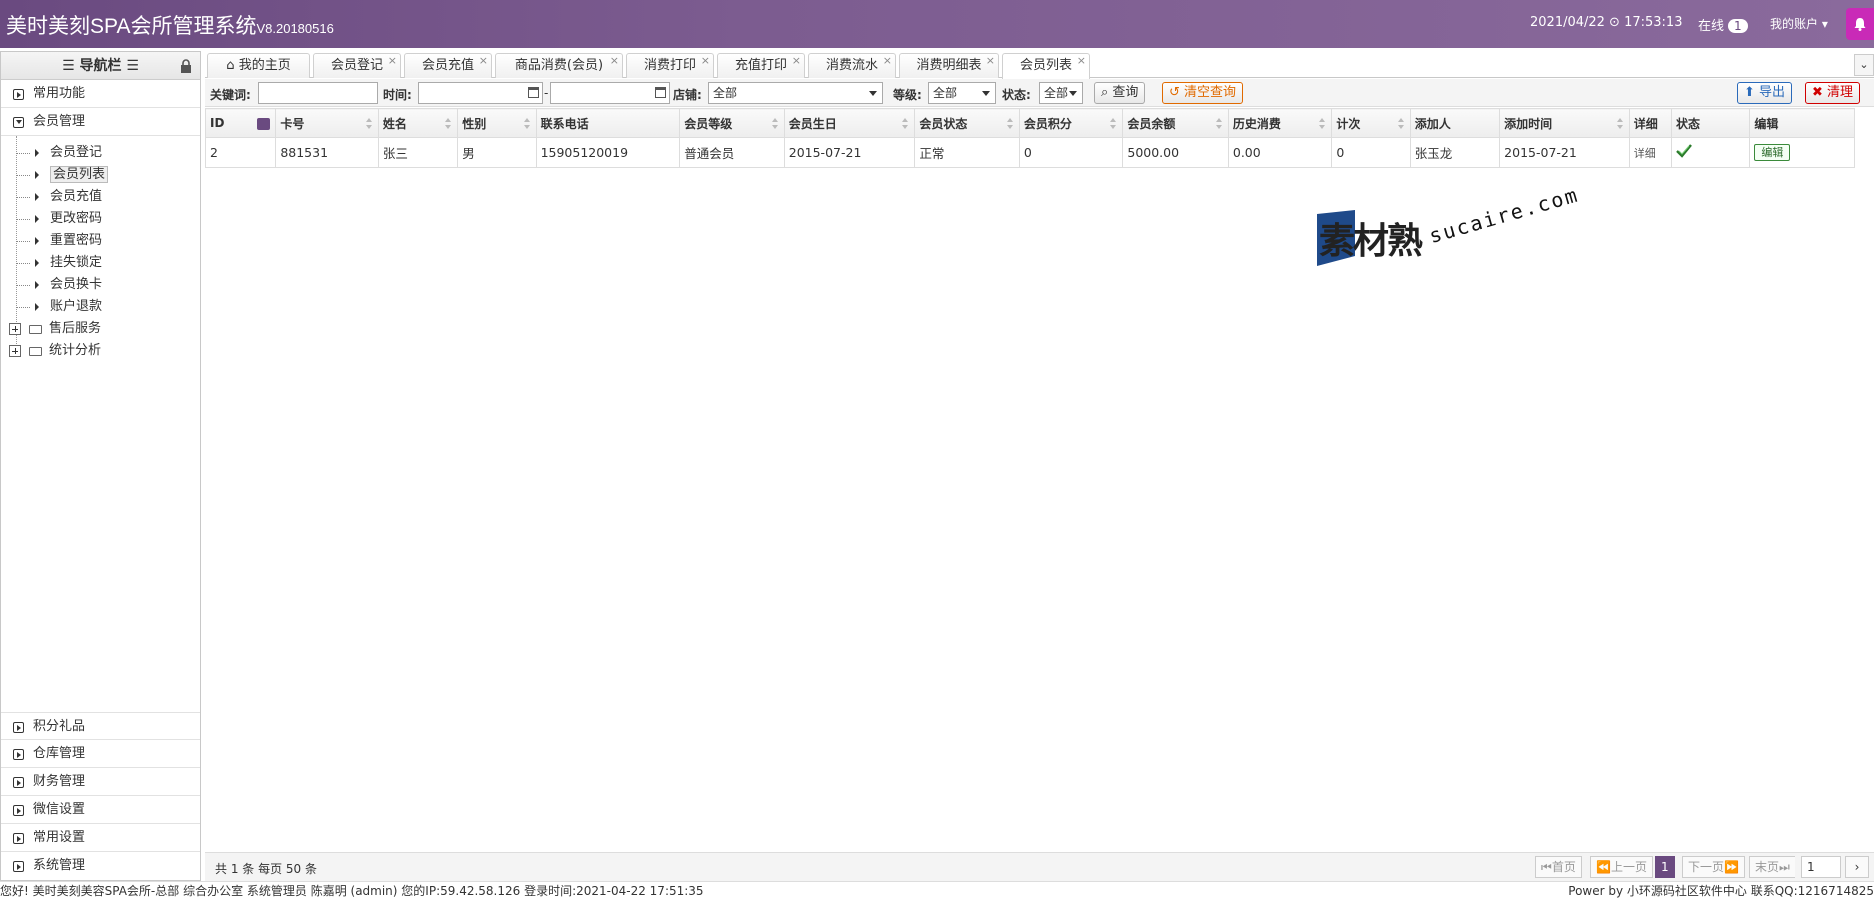 The height and width of the screenshot is (901, 1874). Describe the element at coordinates (327, 123) in the screenshot. I see `column-header-card-no: 卡号` at that location.